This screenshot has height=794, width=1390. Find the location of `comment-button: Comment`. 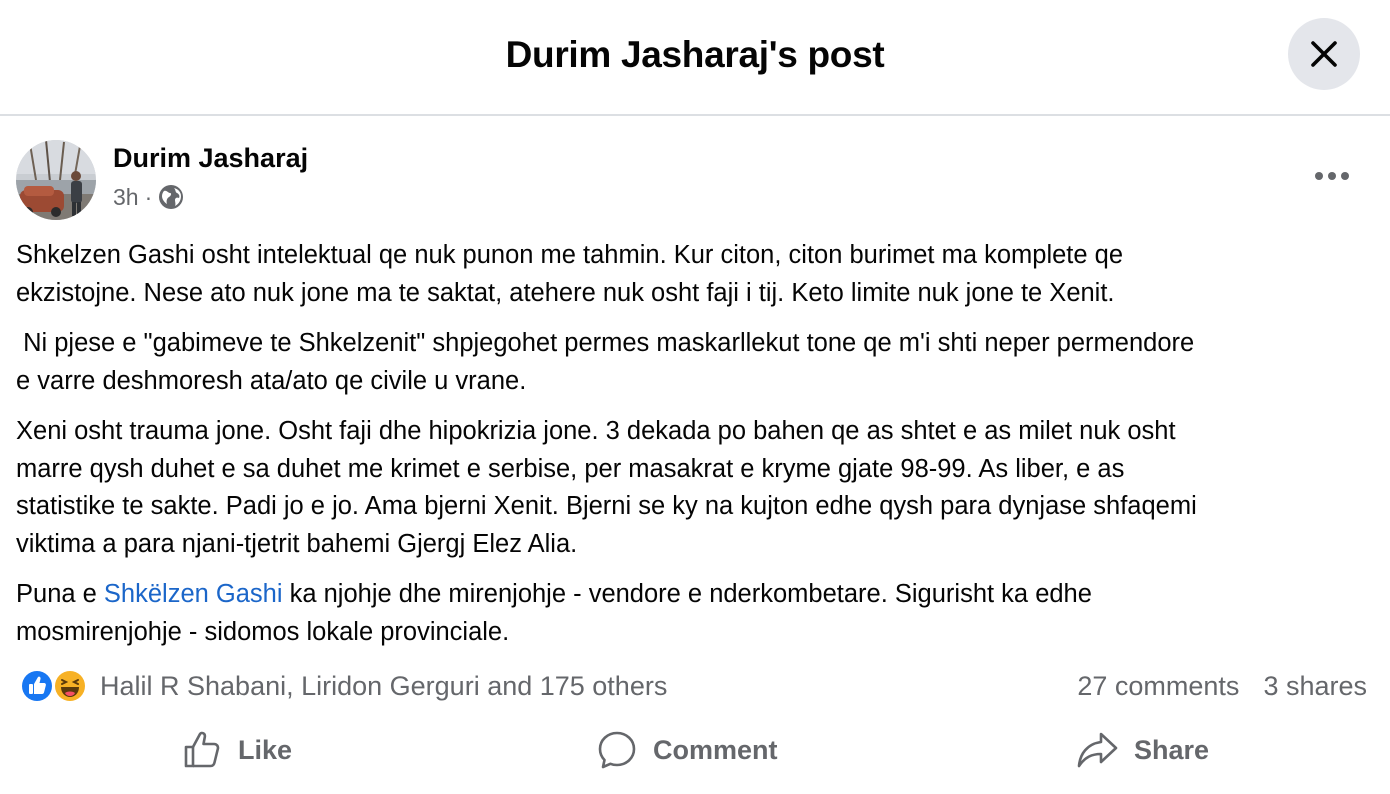

comment-button: Comment is located at coordinates (687, 750).